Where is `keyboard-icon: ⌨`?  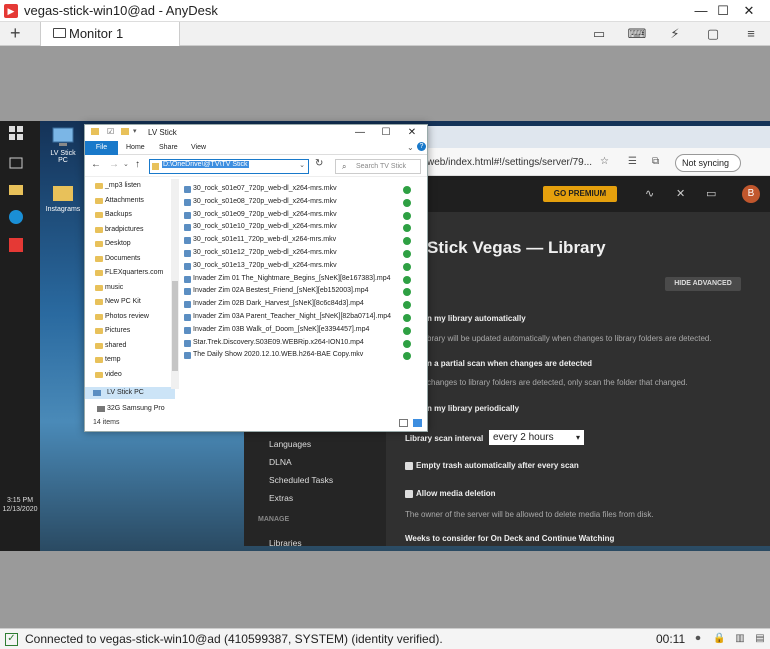
keyboard-icon: ⌨ is located at coordinates (637, 34).